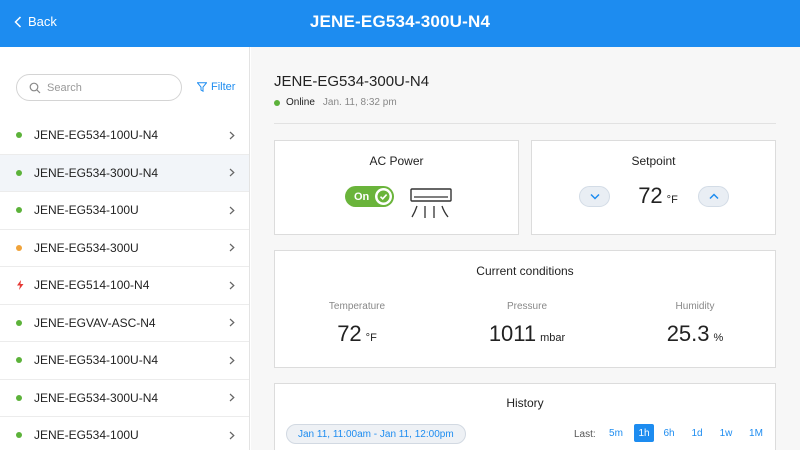 The width and height of the screenshot is (800, 450). I want to click on status-text: Online, so click(300, 102).